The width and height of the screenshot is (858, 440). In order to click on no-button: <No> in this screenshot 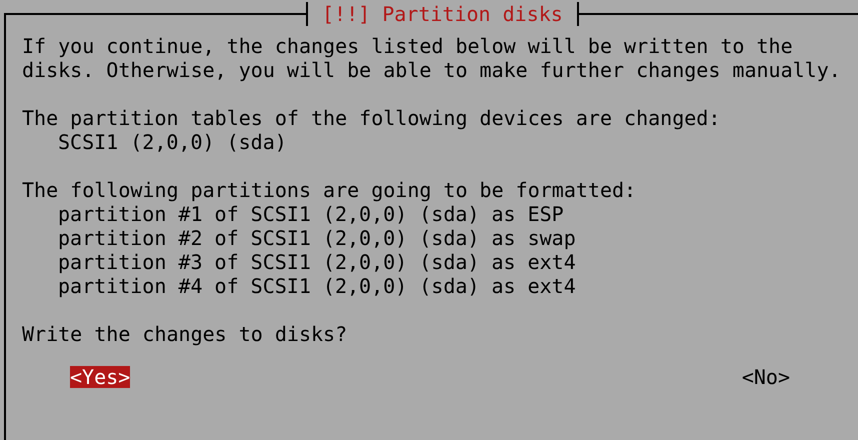, I will do `click(766, 377)`.